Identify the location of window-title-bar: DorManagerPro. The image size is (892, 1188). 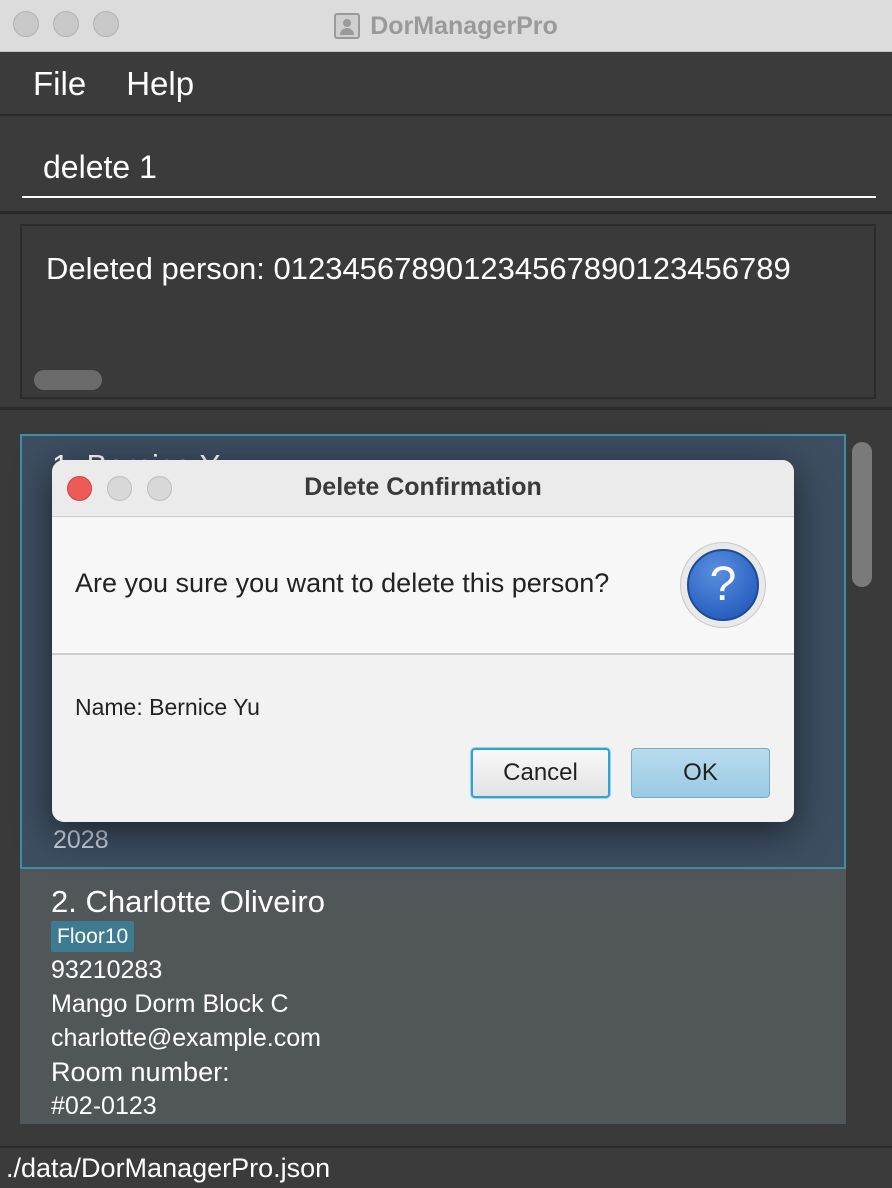
(446, 26).